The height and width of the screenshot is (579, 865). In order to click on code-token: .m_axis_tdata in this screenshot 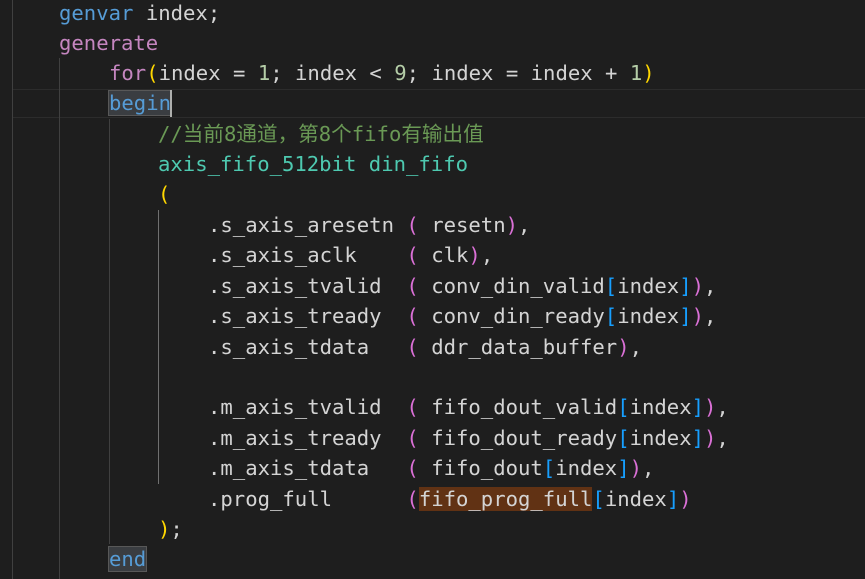, I will do `click(289, 468)`.